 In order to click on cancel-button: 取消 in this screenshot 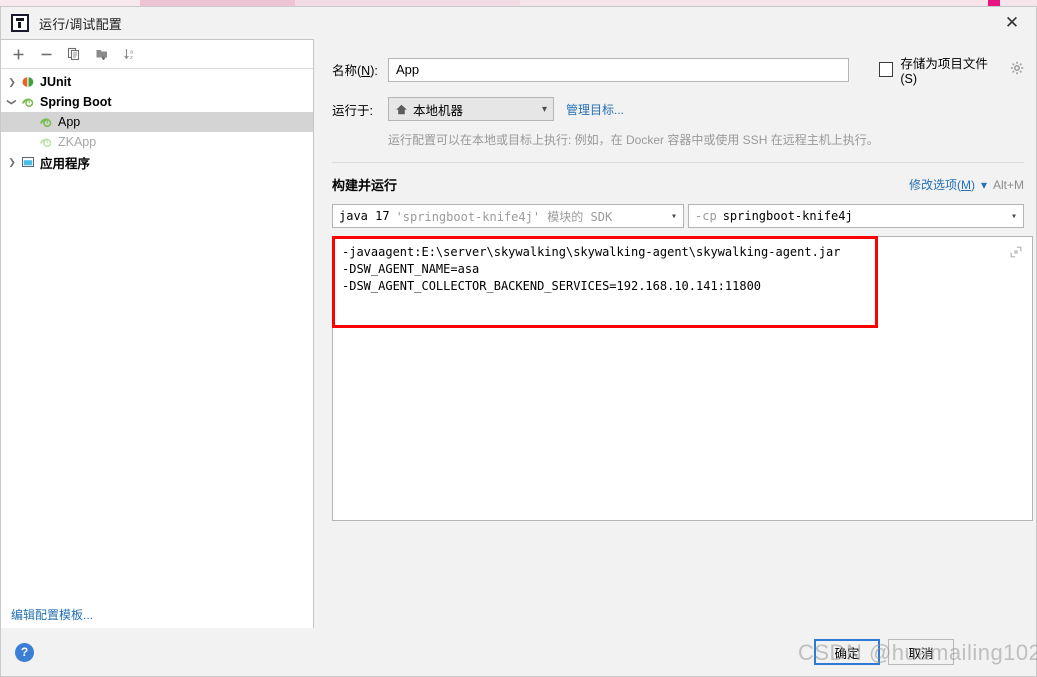, I will do `click(921, 652)`.